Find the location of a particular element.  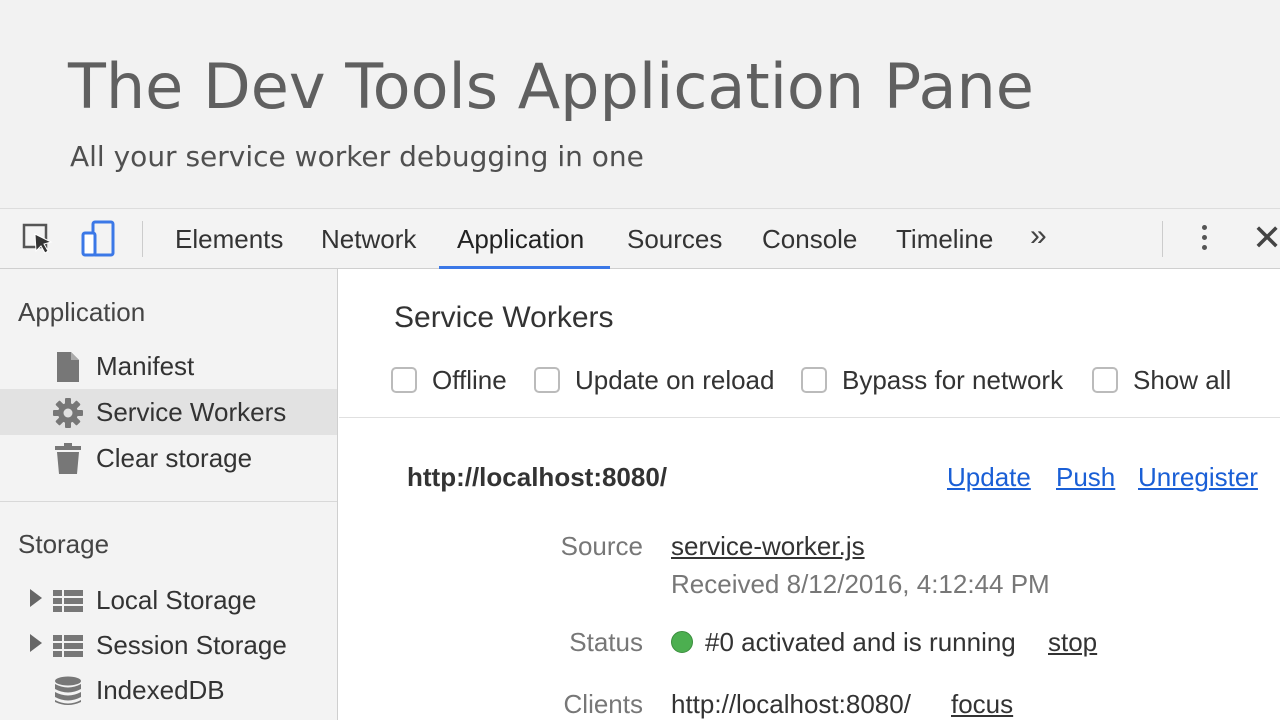

sidebar-item-session-storage: Session Storage is located at coordinates (168, 645).